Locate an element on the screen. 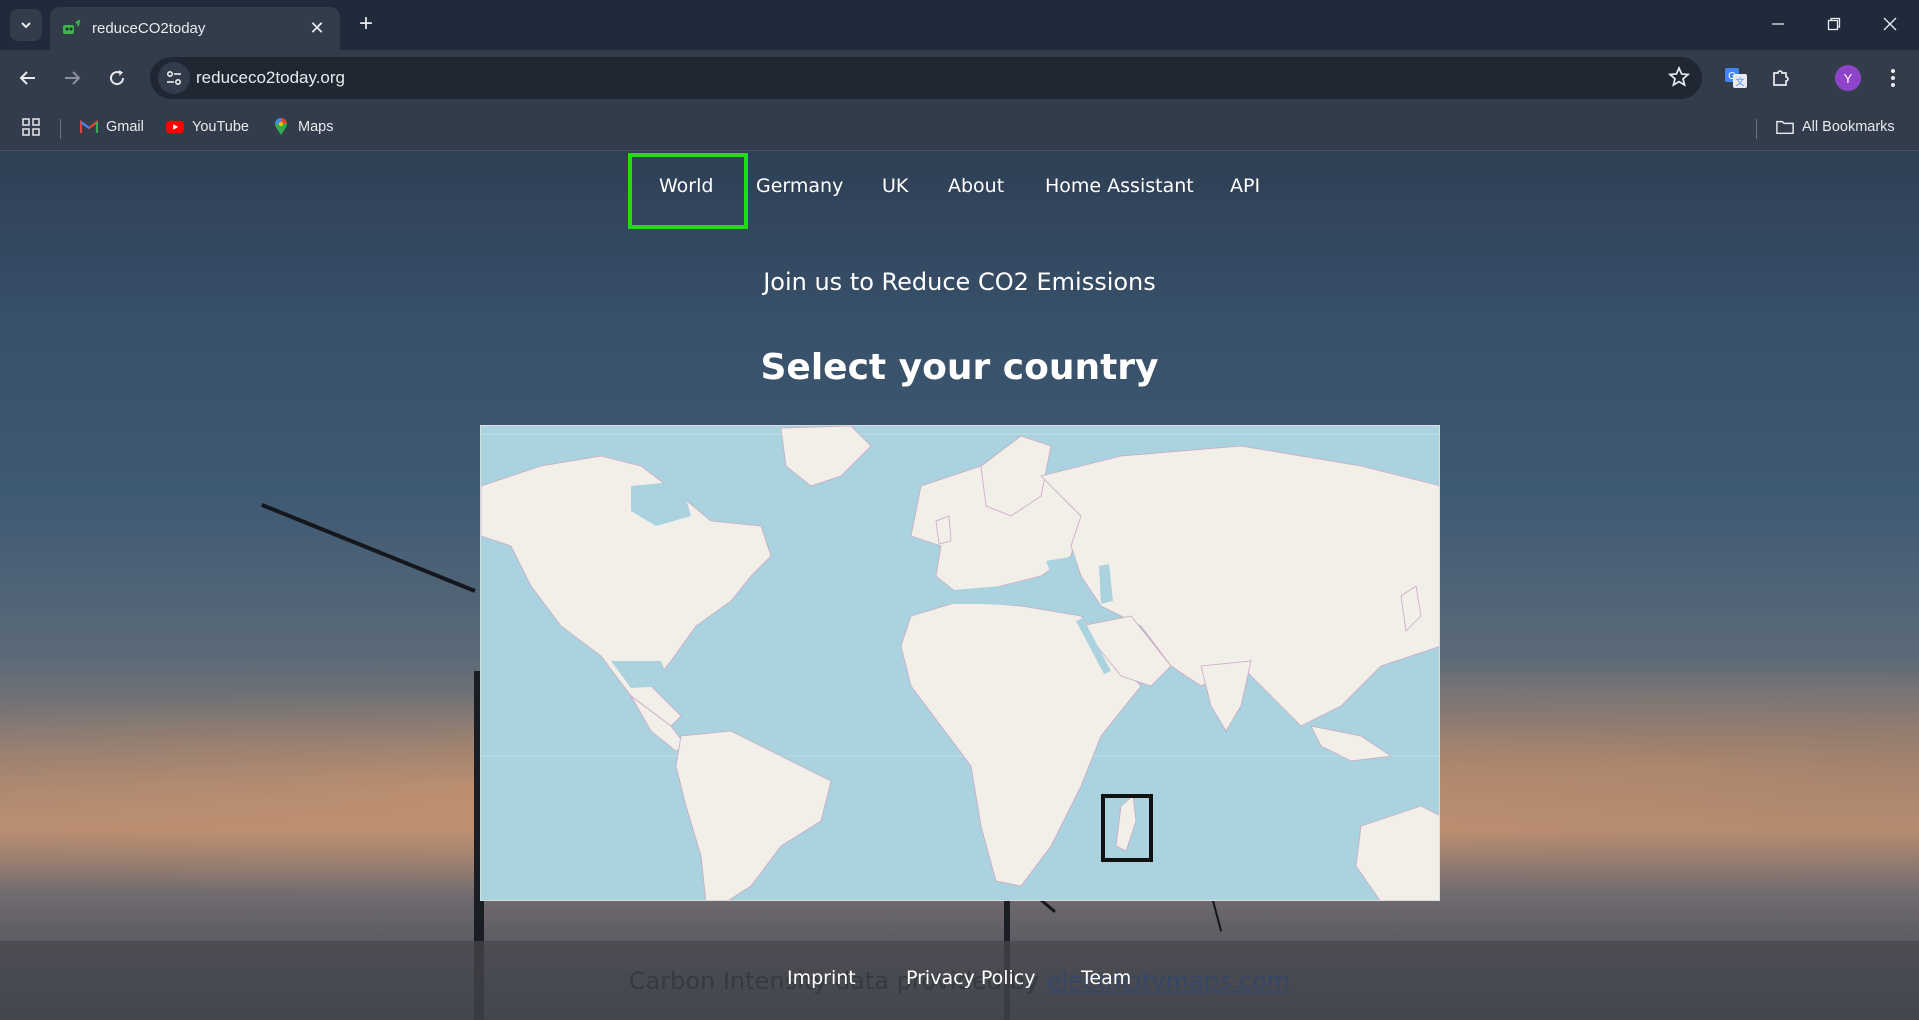 This screenshot has height=1020, width=1919. bookmark-label: Maps is located at coordinates (316, 127).